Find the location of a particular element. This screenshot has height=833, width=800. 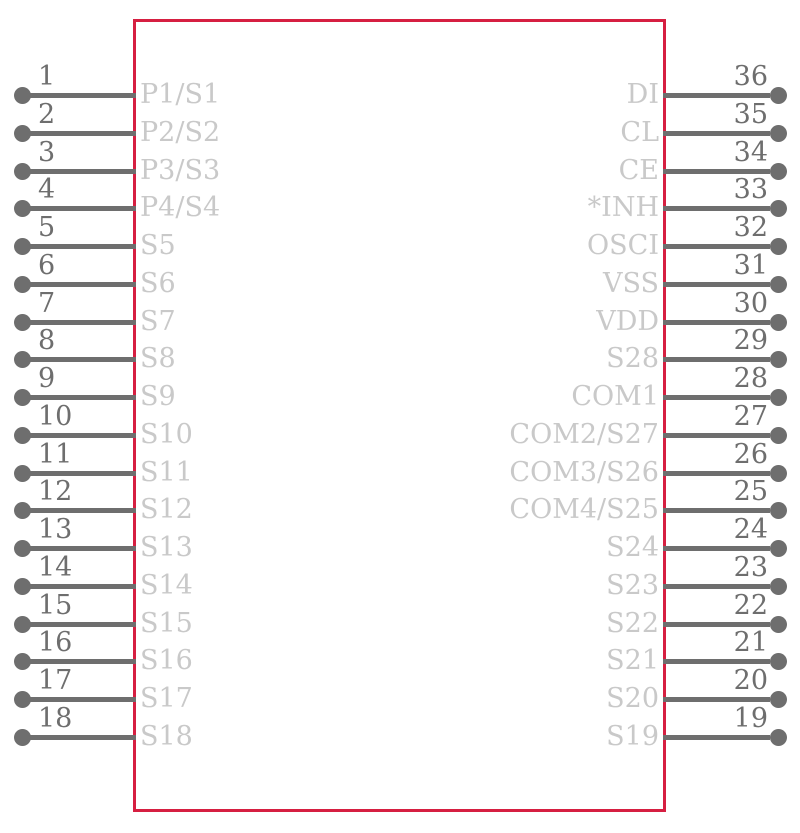

pin-name: S16 is located at coordinates (166, 661).